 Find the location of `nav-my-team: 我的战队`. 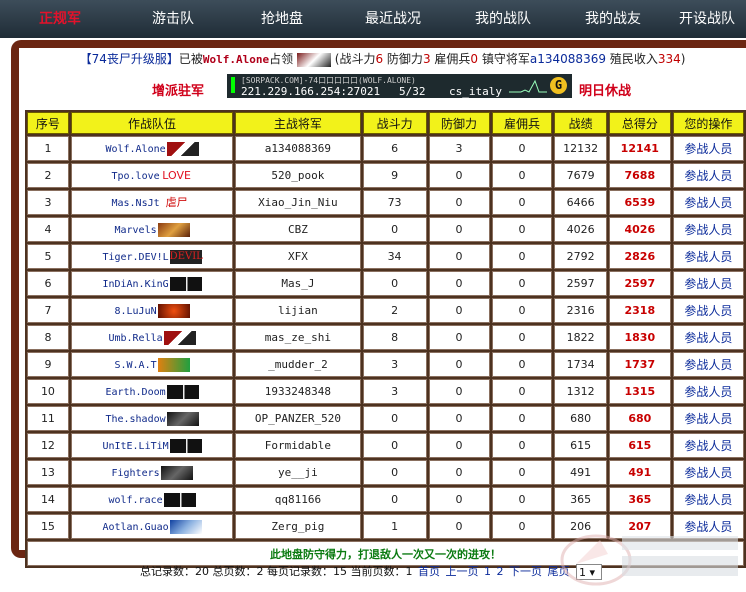

nav-my-team: 我的战队 is located at coordinates (503, 19).